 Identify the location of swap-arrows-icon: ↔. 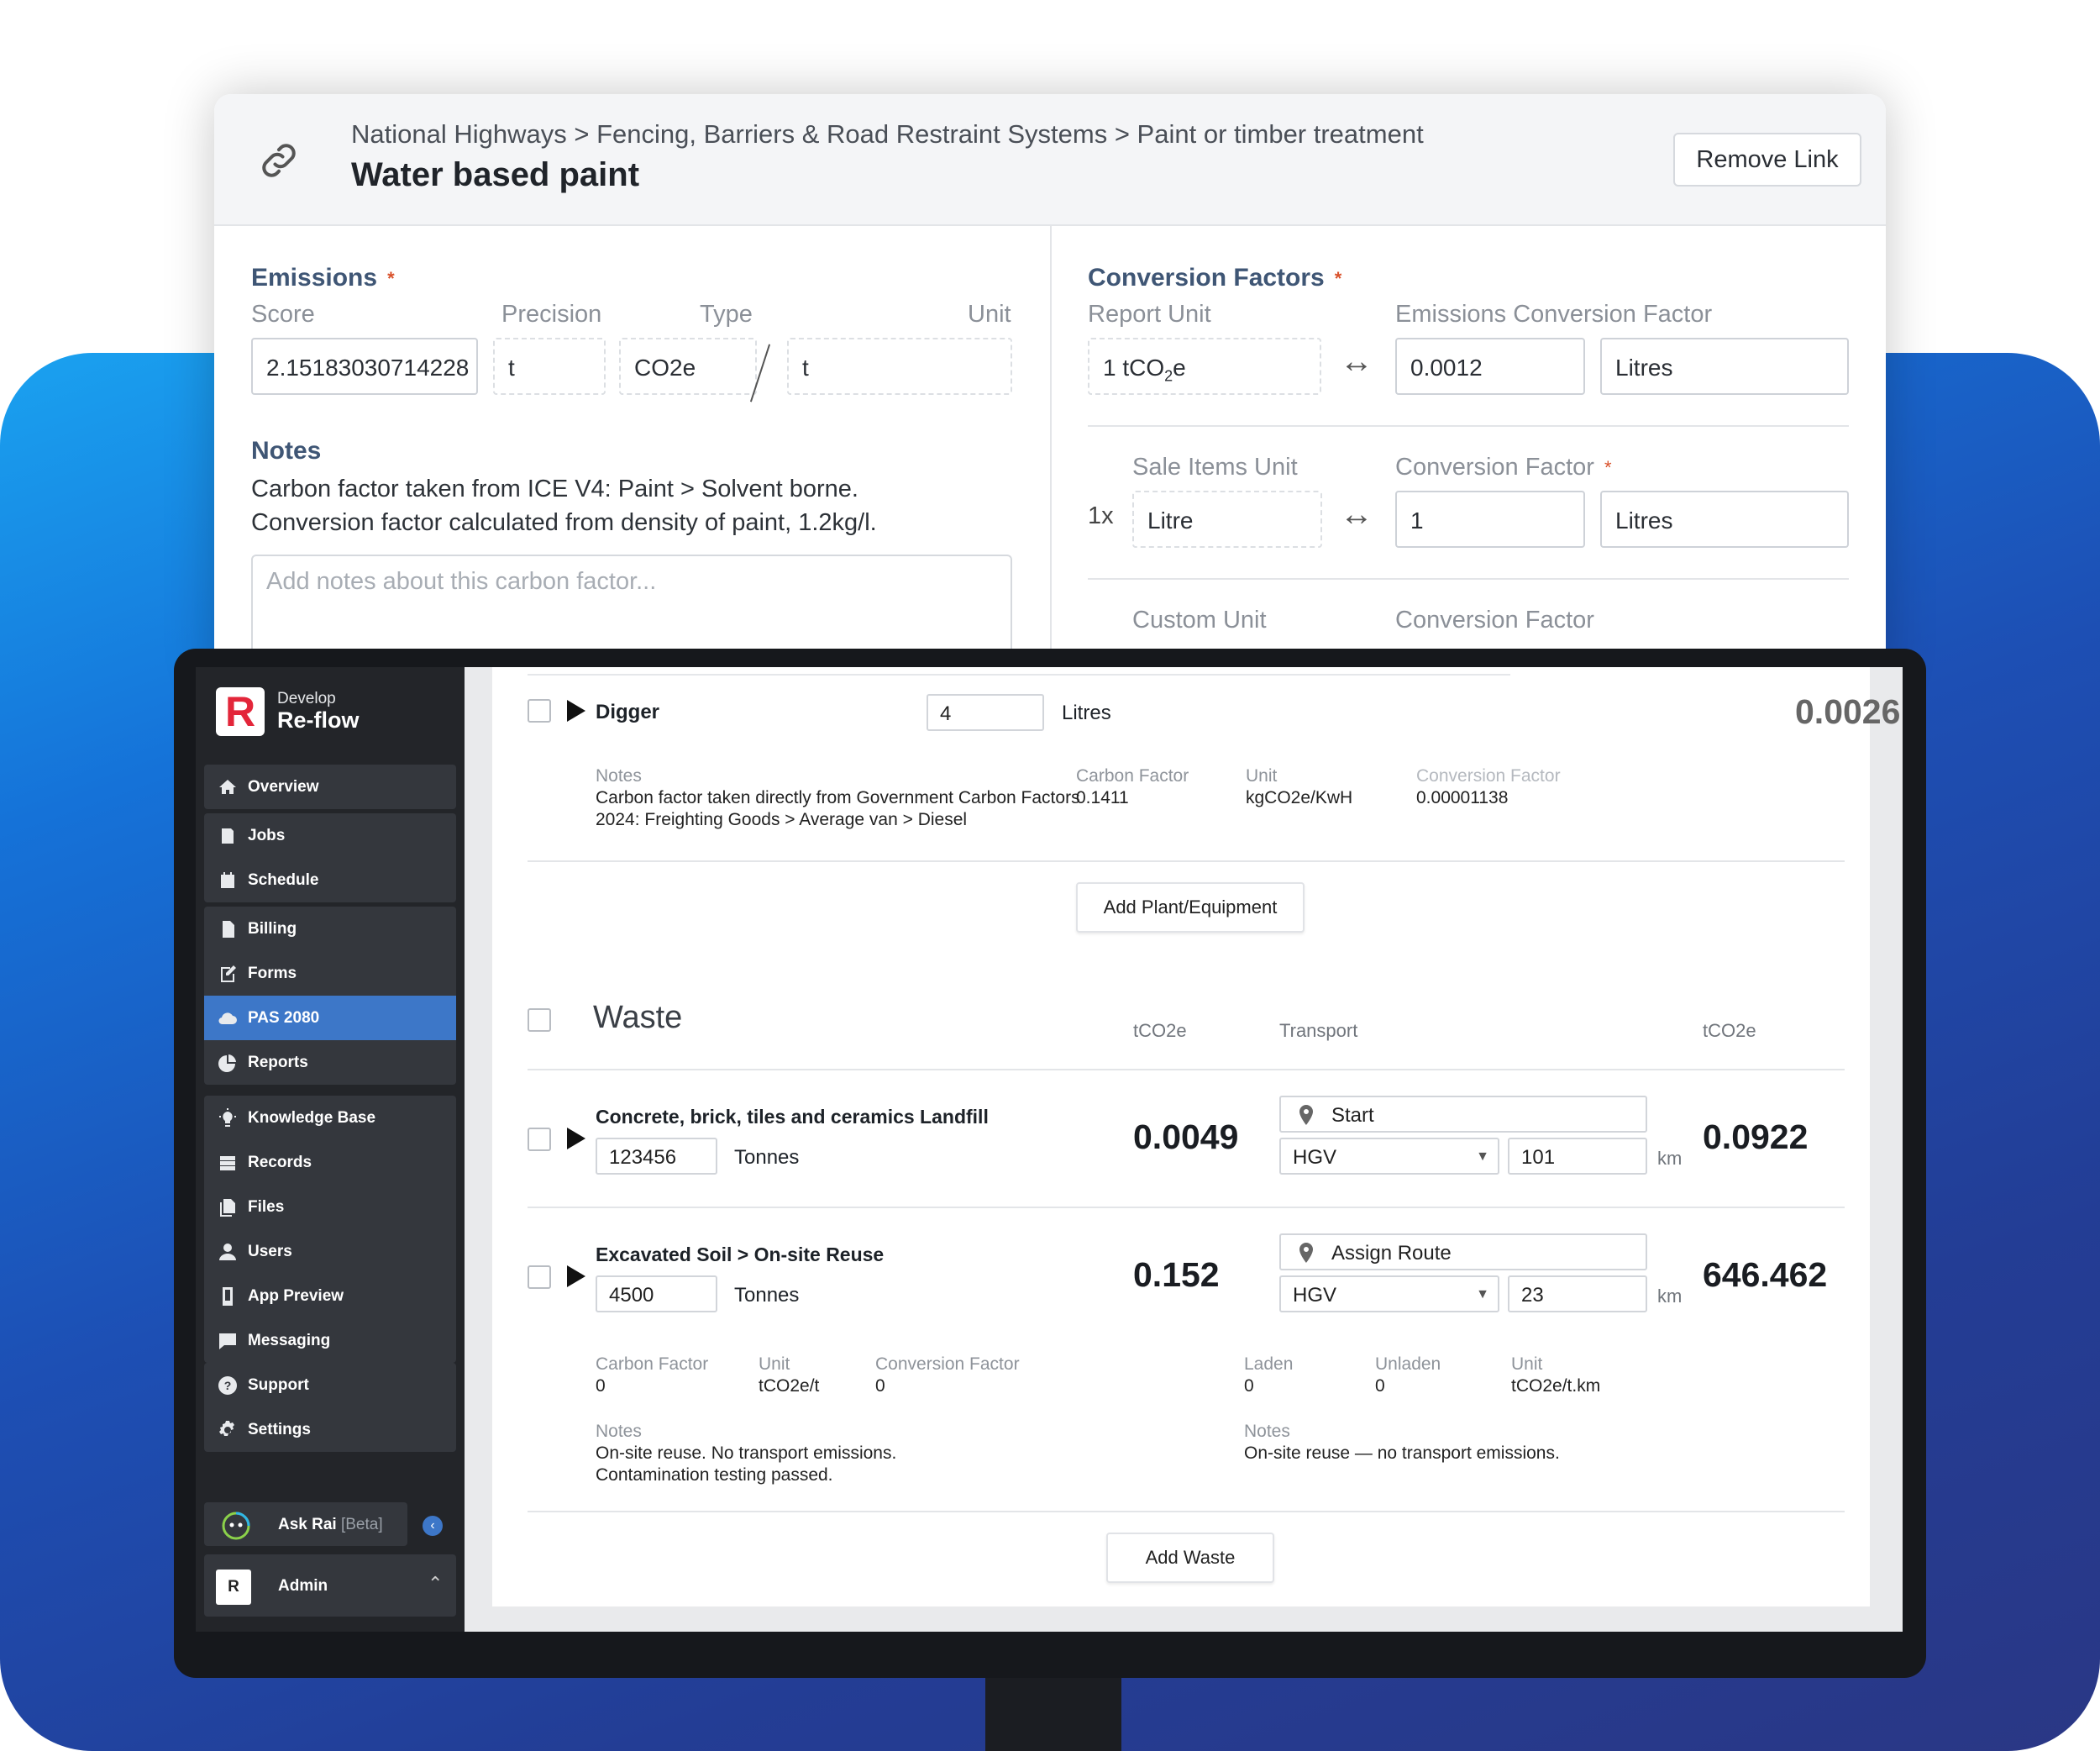
(1356, 514).